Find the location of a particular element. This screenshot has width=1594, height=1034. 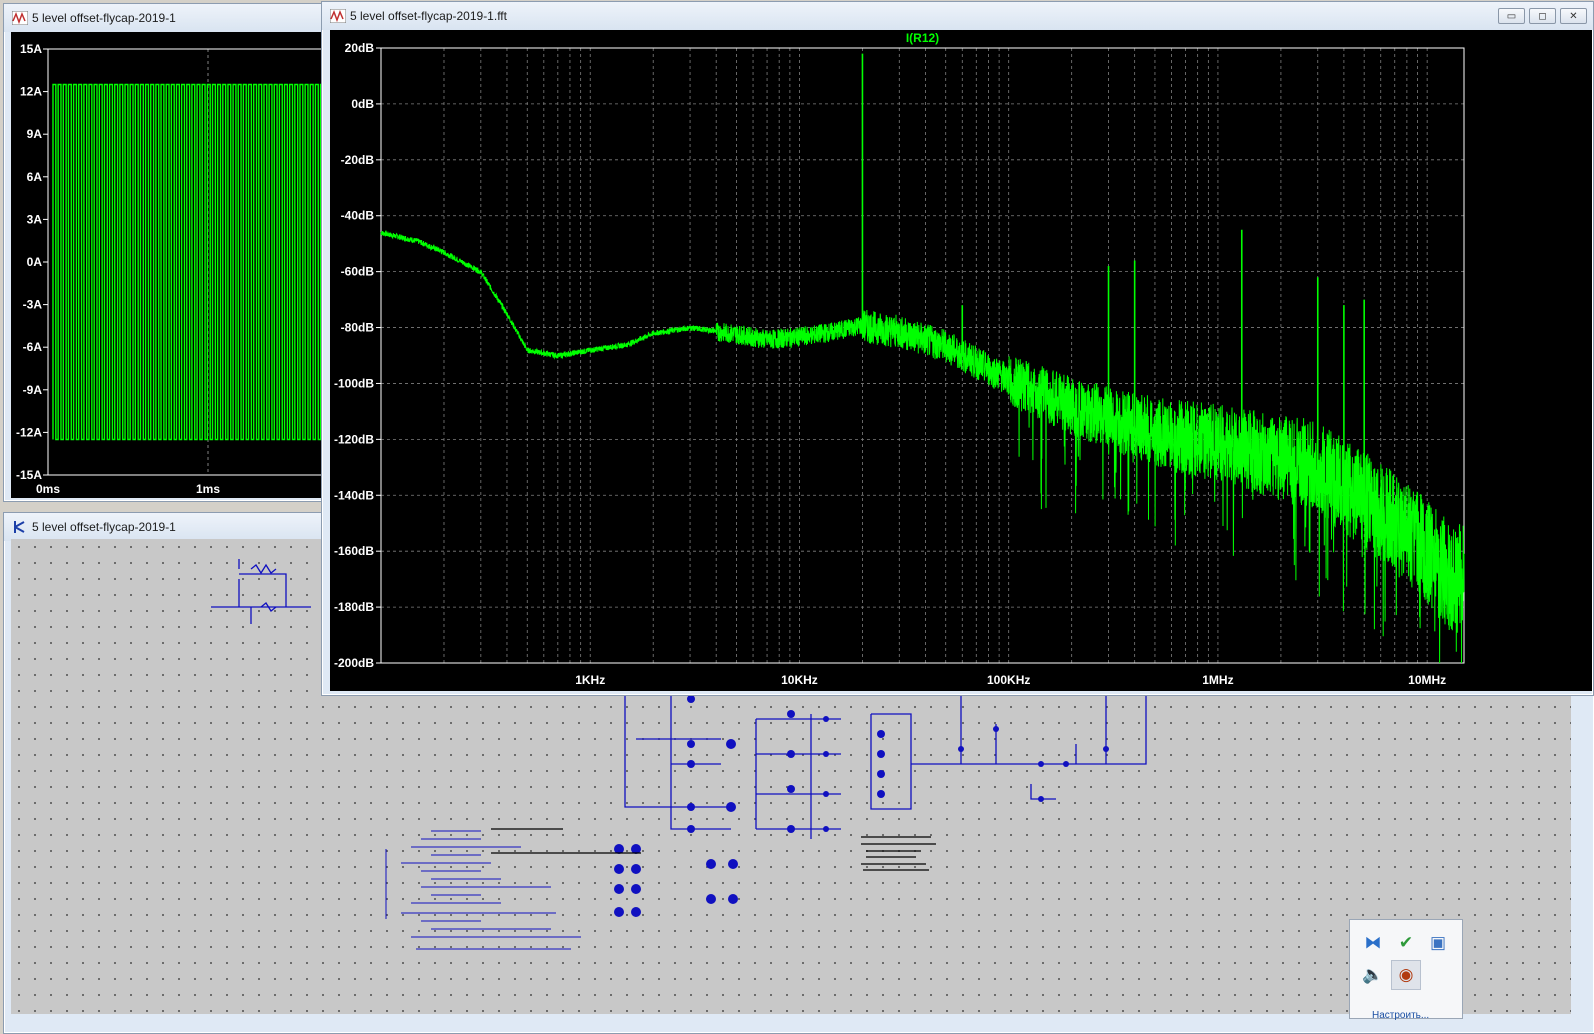

time-trace is located at coordinates (193, 262).